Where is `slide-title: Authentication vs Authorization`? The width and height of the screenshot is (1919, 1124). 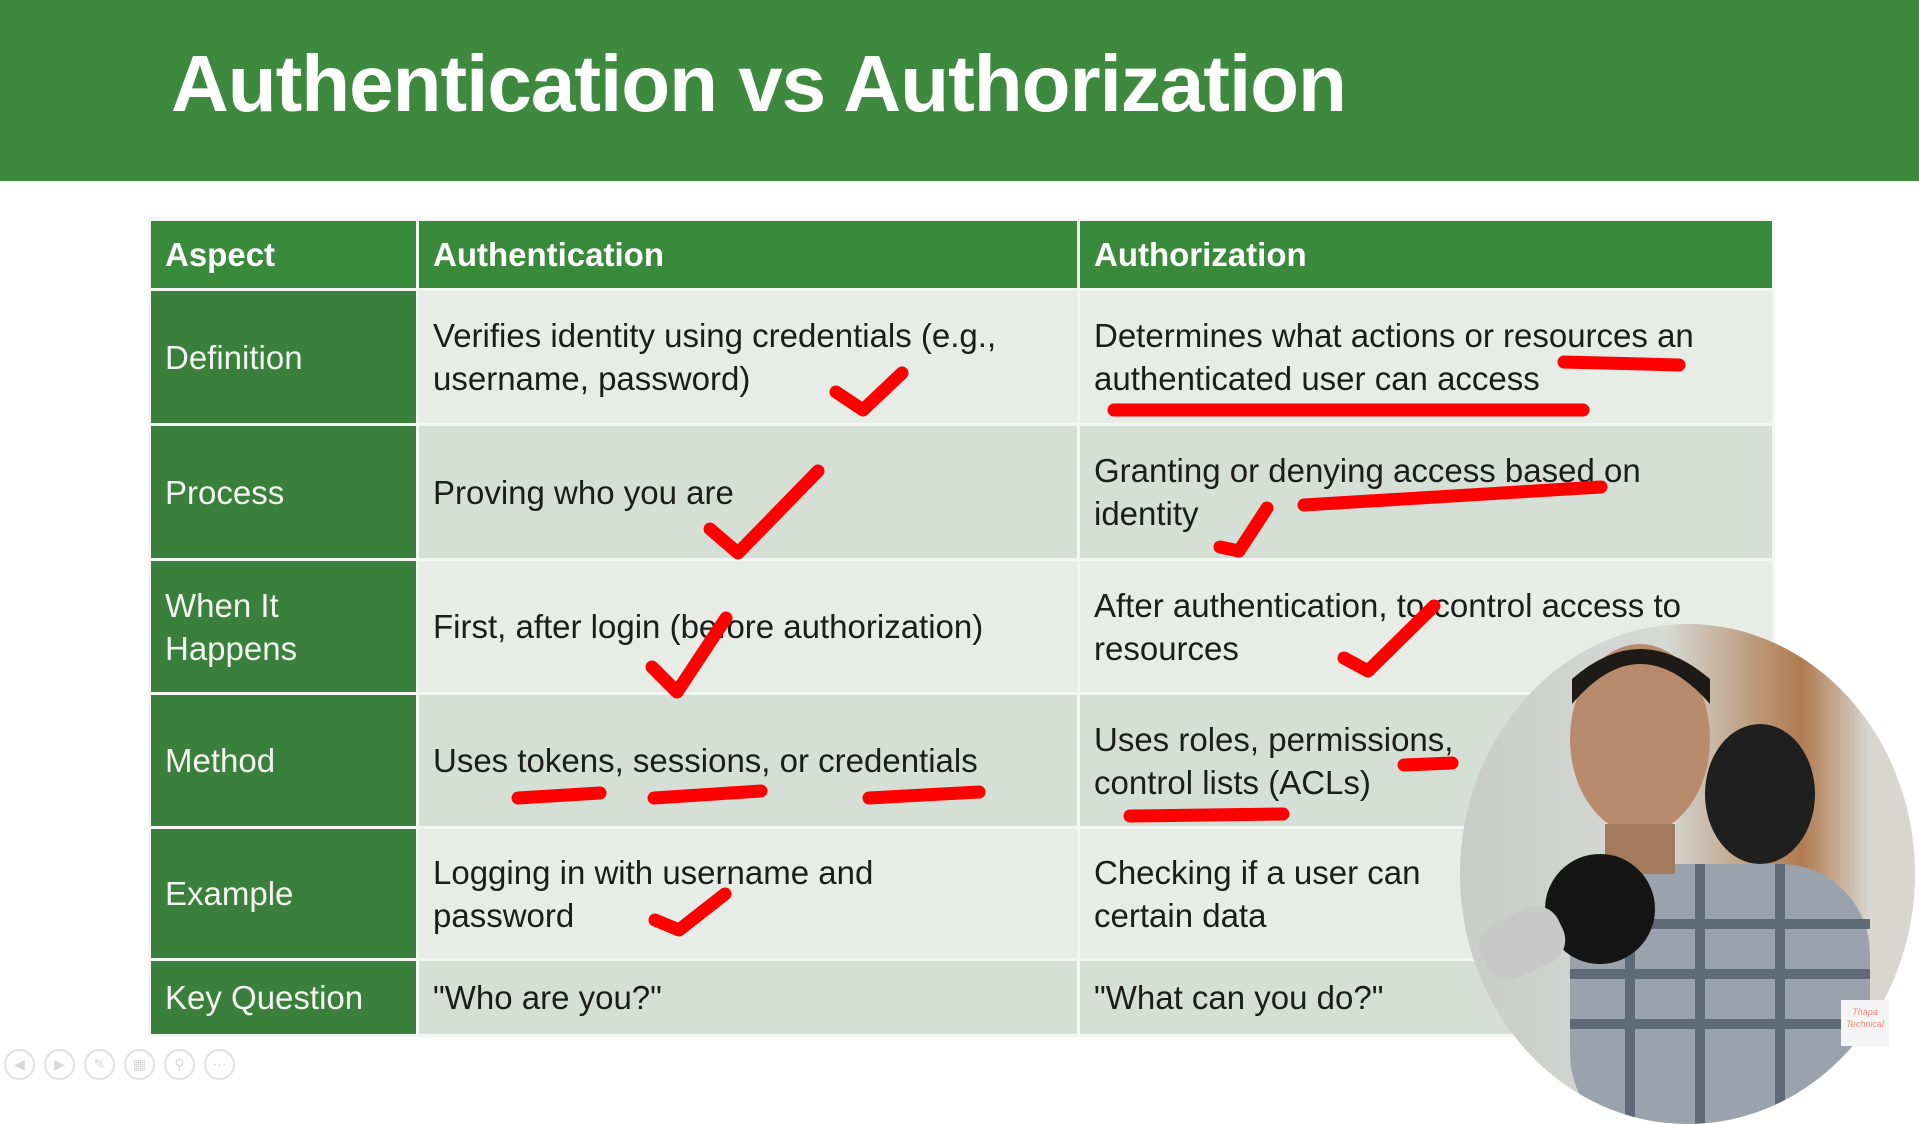
slide-title: Authentication vs Authorization is located at coordinates (759, 83).